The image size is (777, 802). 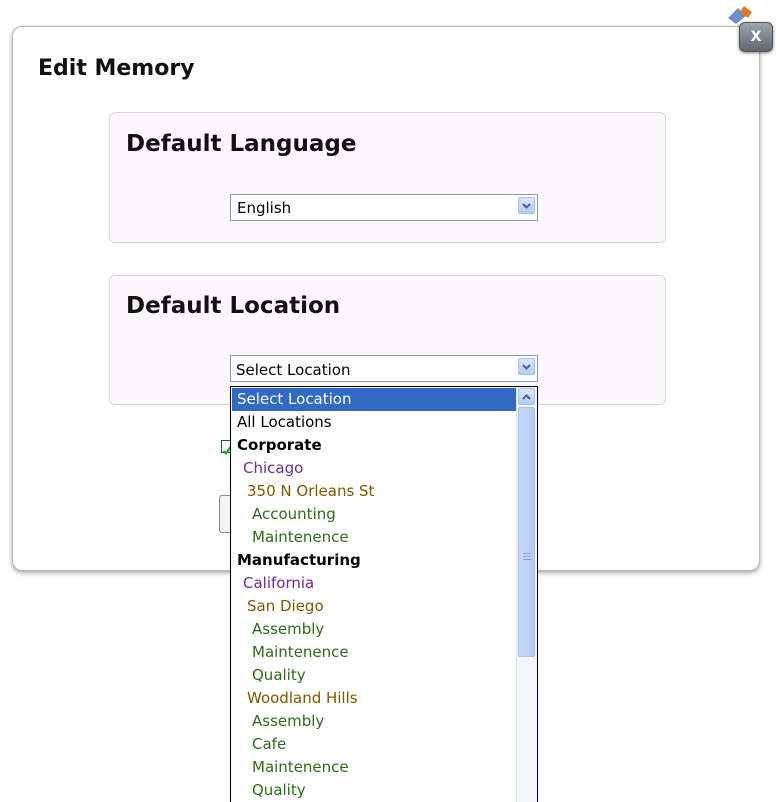 I want to click on location-option: Cafe, so click(x=374, y=744).